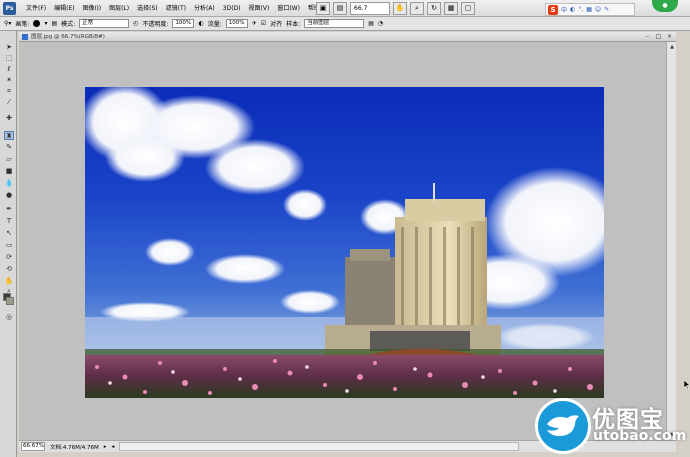  What do you see at coordinates (147, 8) in the screenshot?
I see `menu-select: 选择(S)` at bounding box center [147, 8].